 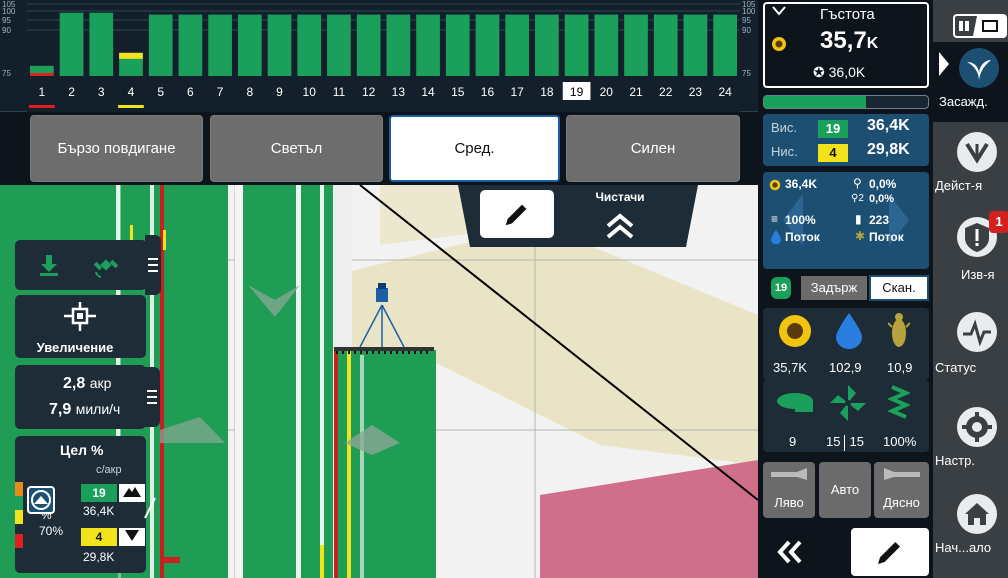 What do you see at coordinates (846, 45) in the screenshot?
I see `density-card: Гъстота 35,7K ✪ 36,0K` at bounding box center [846, 45].